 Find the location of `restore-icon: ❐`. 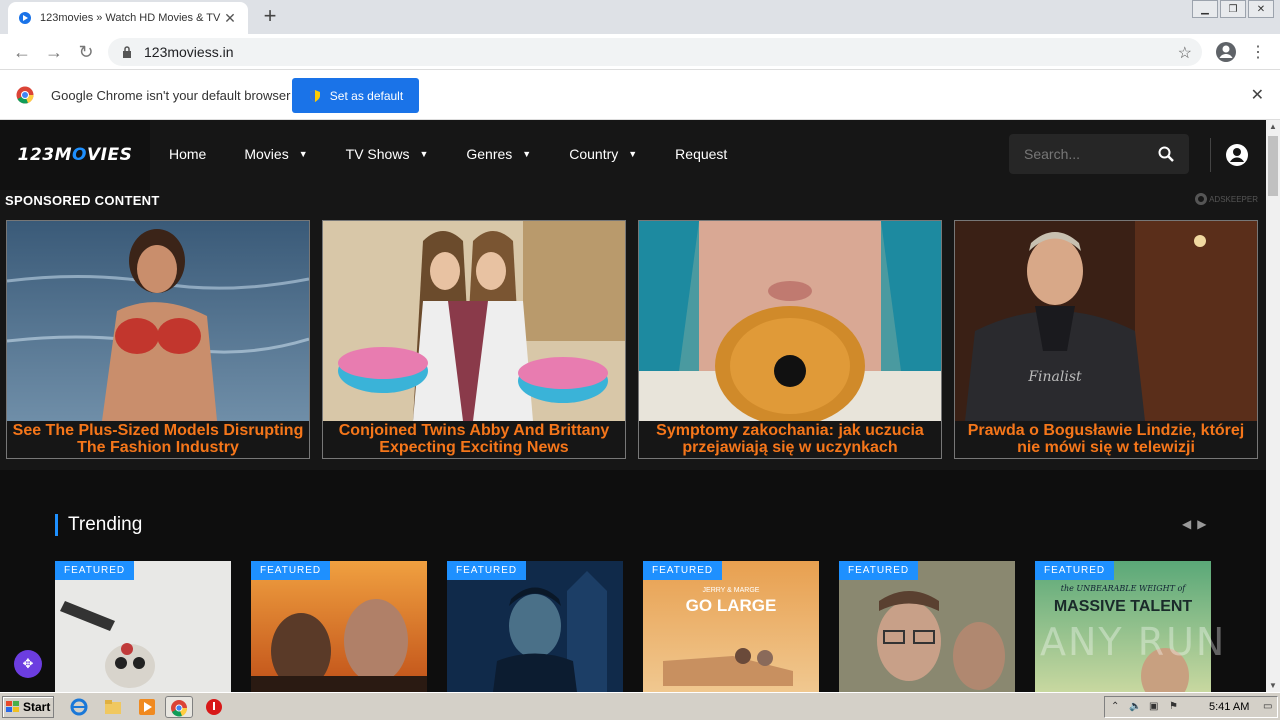

restore-icon: ❐ is located at coordinates (1233, 9).